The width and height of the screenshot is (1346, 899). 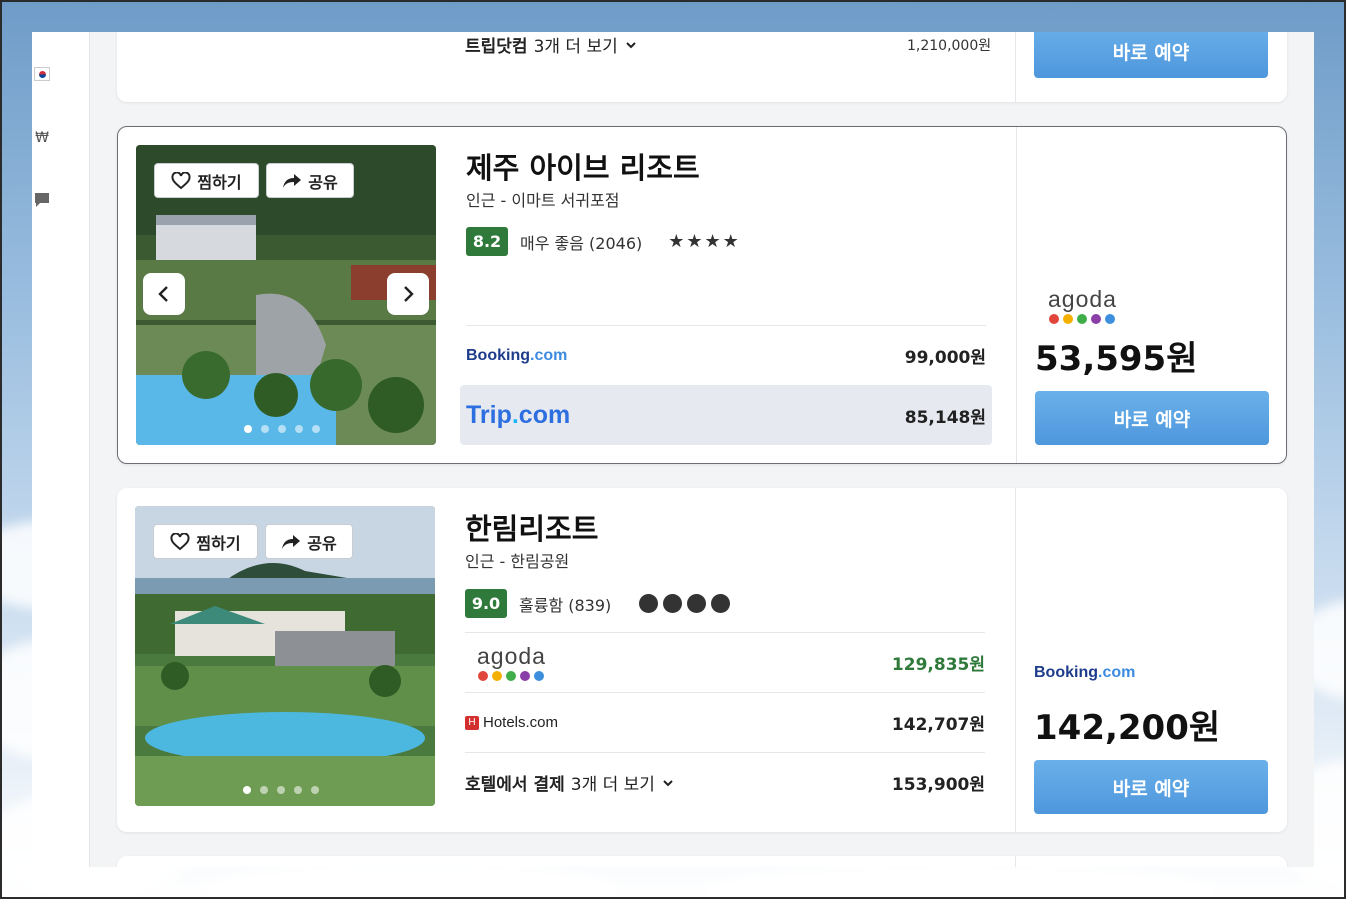 What do you see at coordinates (949, 46) in the screenshot?
I see `offer-price: 1,210,000원` at bounding box center [949, 46].